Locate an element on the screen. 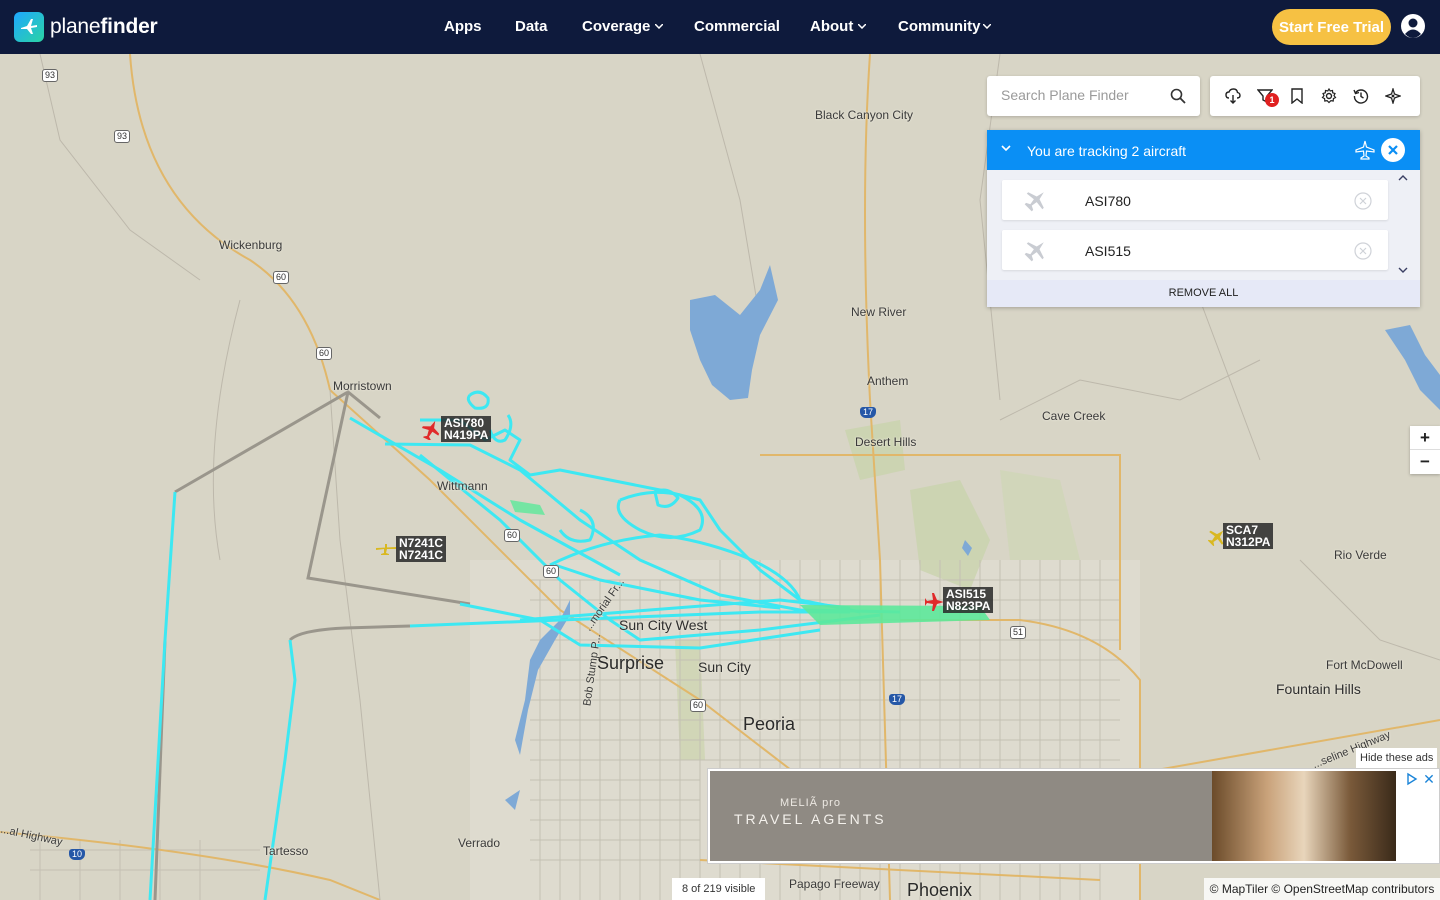  start-free-trial-label: Start Free Trial is located at coordinates (1331, 27).